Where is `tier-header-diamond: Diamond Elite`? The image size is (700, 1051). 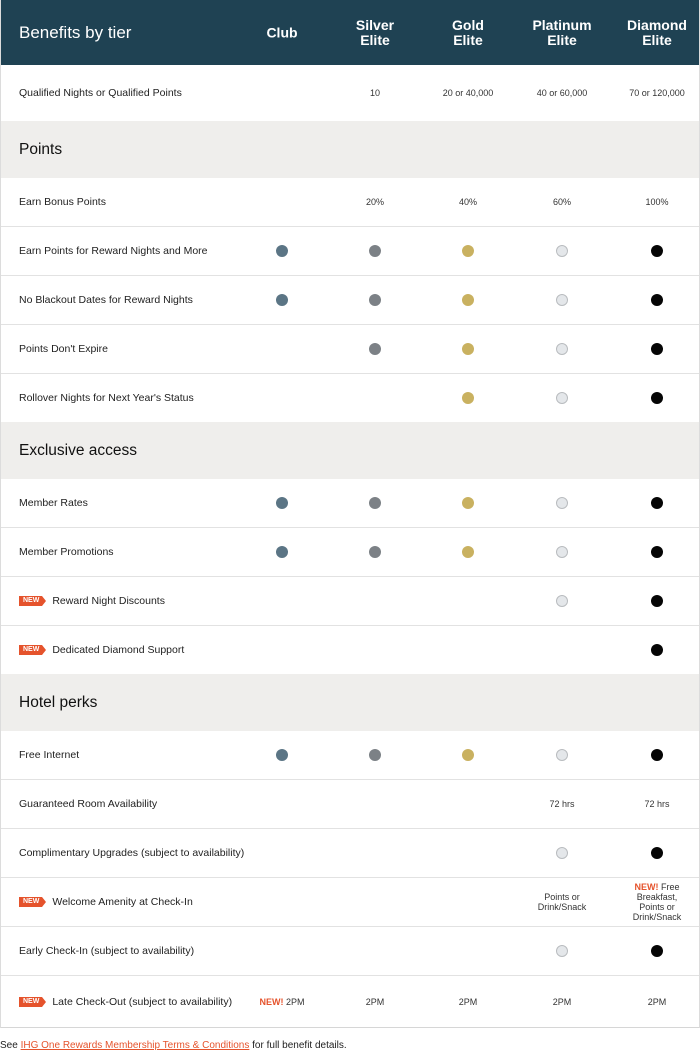 tier-header-diamond: Diamond Elite is located at coordinates (657, 32).